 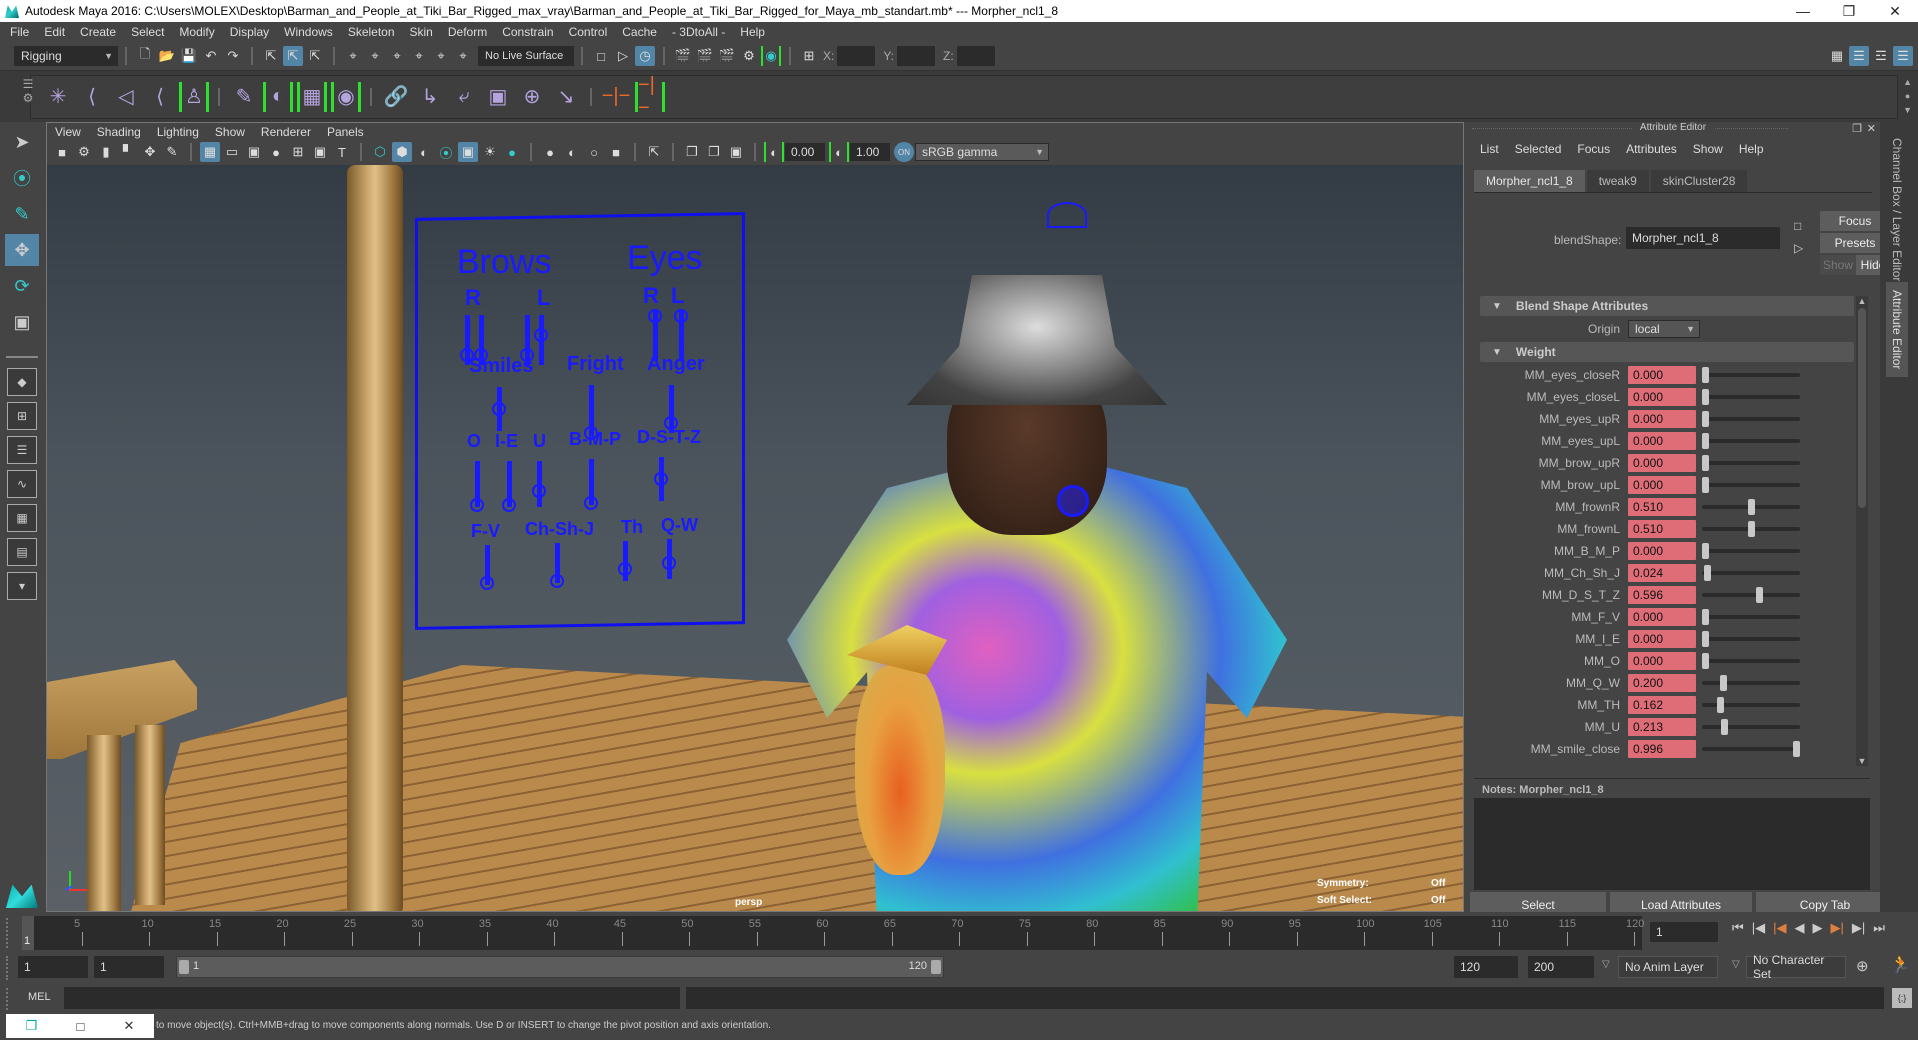 What do you see at coordinates (870, 152) in the screenshot?
I see `gamma-field: 1.00` at bounding box center [870, 152].